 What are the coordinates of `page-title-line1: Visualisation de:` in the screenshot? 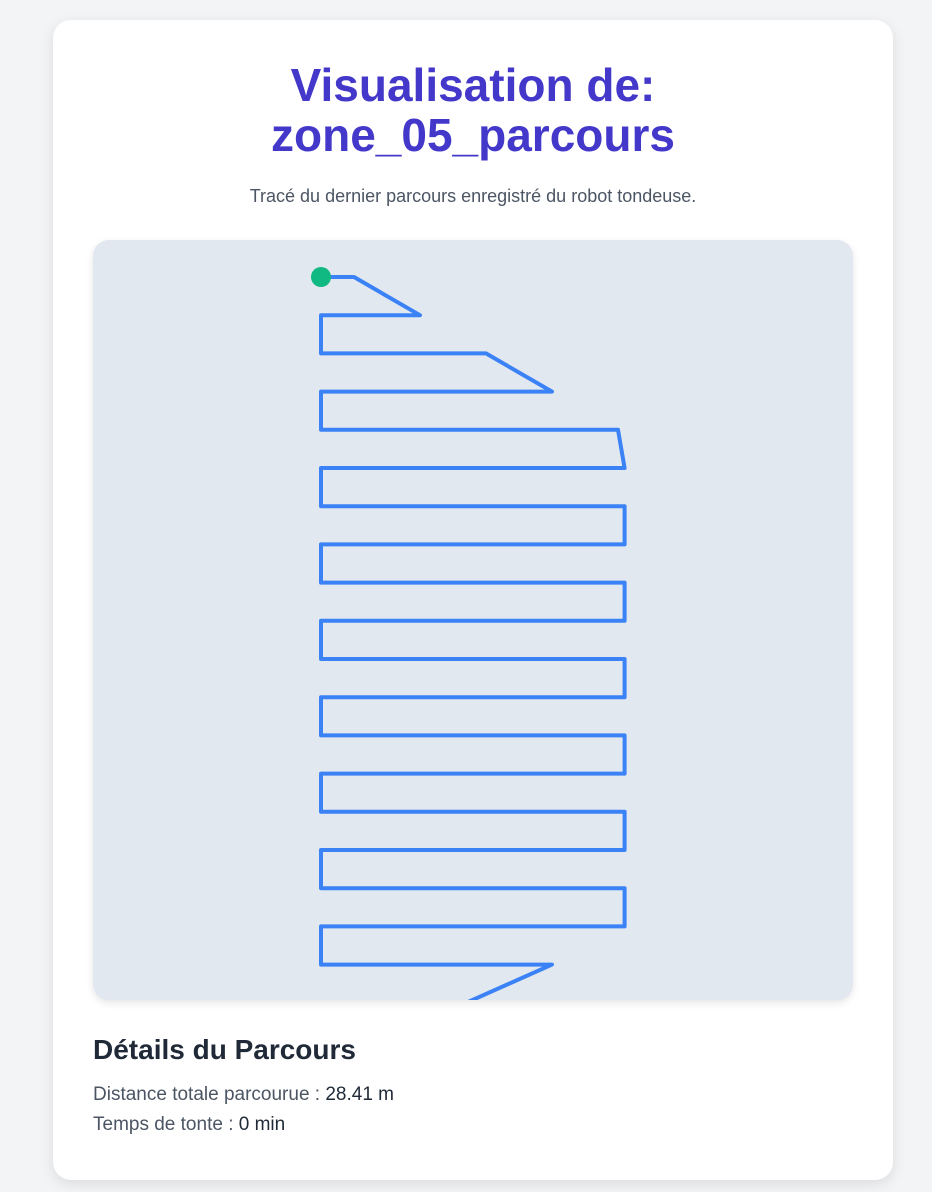 It's located at (473, 85).